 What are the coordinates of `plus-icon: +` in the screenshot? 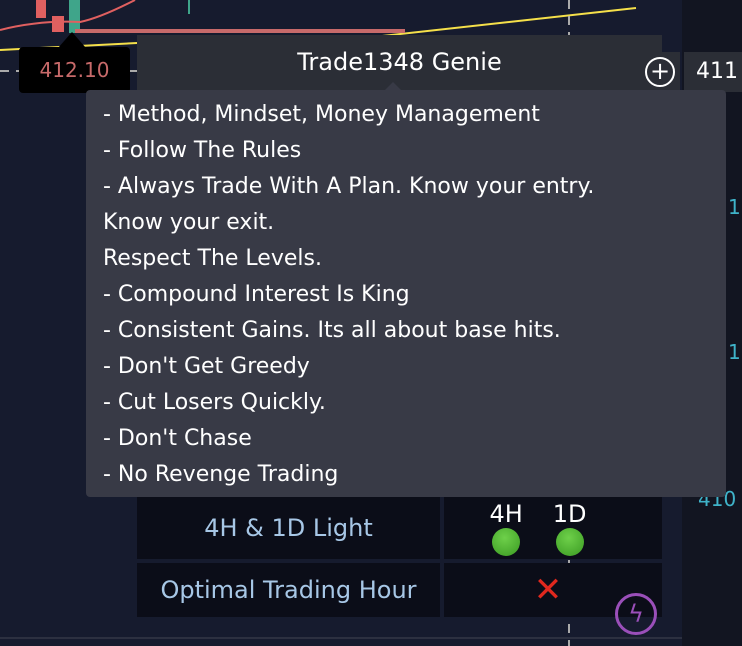 It's located at (660, 72).